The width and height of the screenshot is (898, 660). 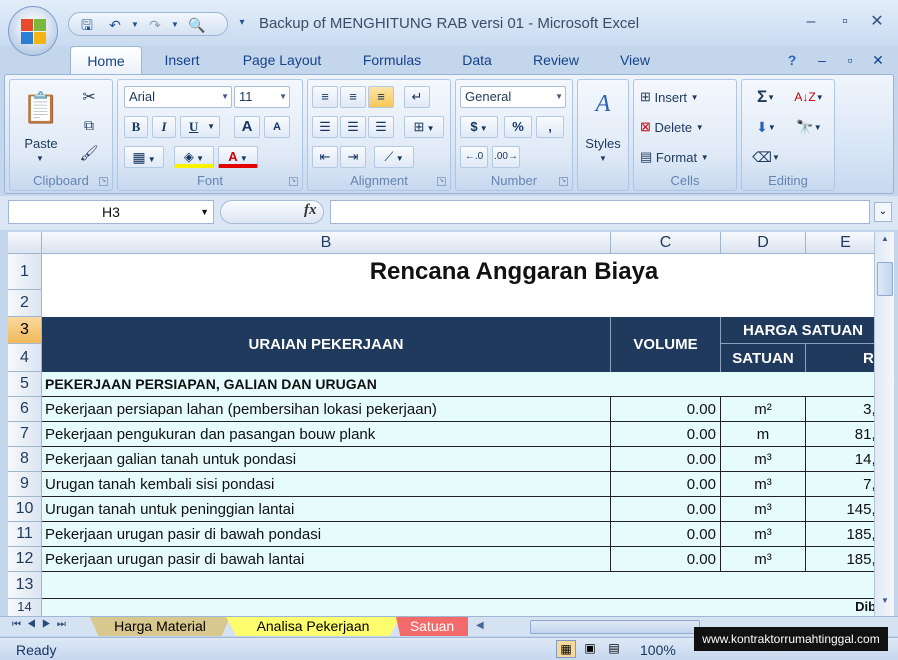 I want to click on minimize-button: –, so click(x=811, y=22).